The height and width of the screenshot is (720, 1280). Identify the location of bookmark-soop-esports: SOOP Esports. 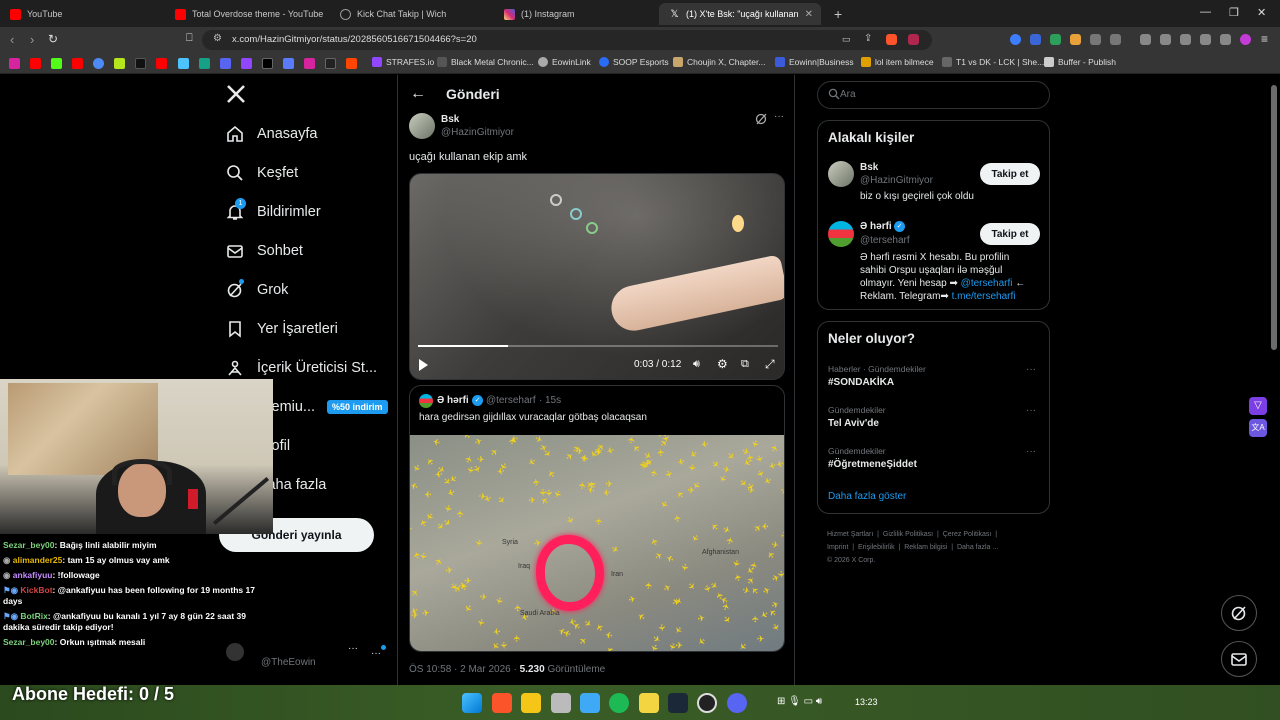
(634, 62).